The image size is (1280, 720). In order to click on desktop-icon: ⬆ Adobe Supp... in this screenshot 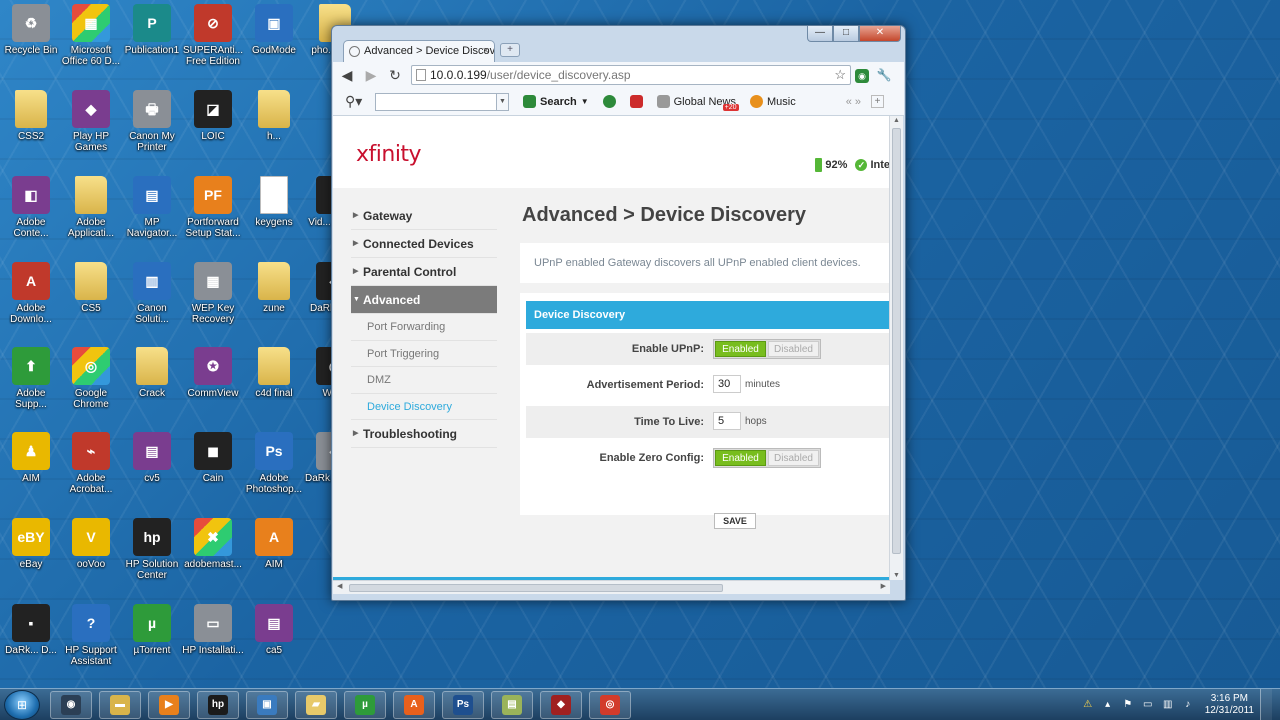, I will do `click(31, 378)`.